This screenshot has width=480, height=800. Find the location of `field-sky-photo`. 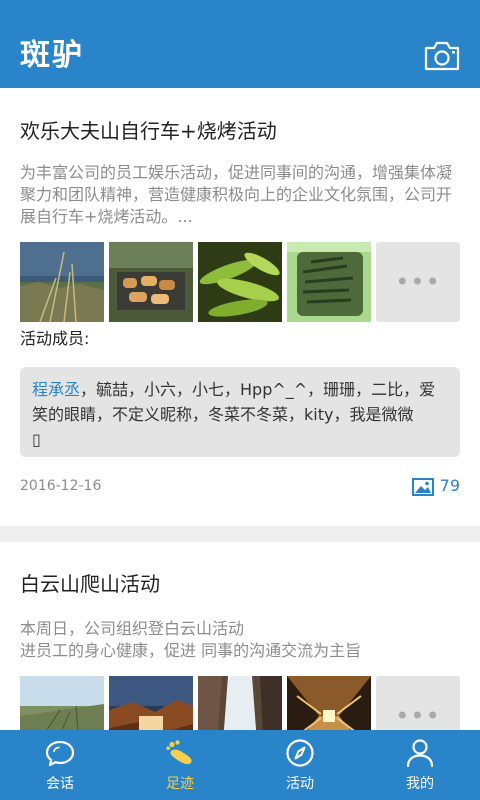

field-sky-photo is located at coordinates (62, 703).